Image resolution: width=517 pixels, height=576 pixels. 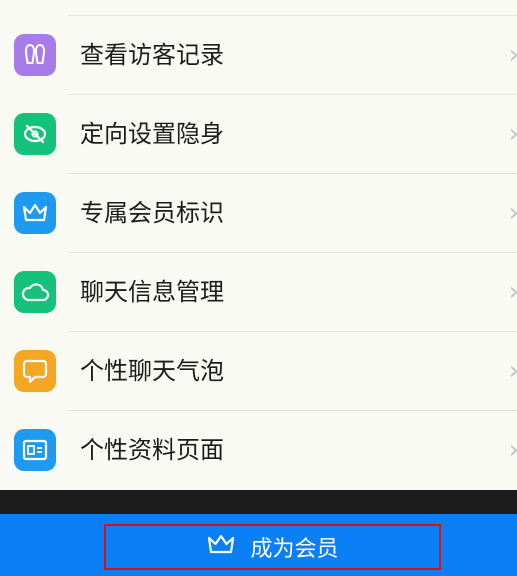 What do you see at coordinates (152, 213) in the screenshot?
I see `menu-item-label: 专属会员标识` at bounding box center [152, 213].